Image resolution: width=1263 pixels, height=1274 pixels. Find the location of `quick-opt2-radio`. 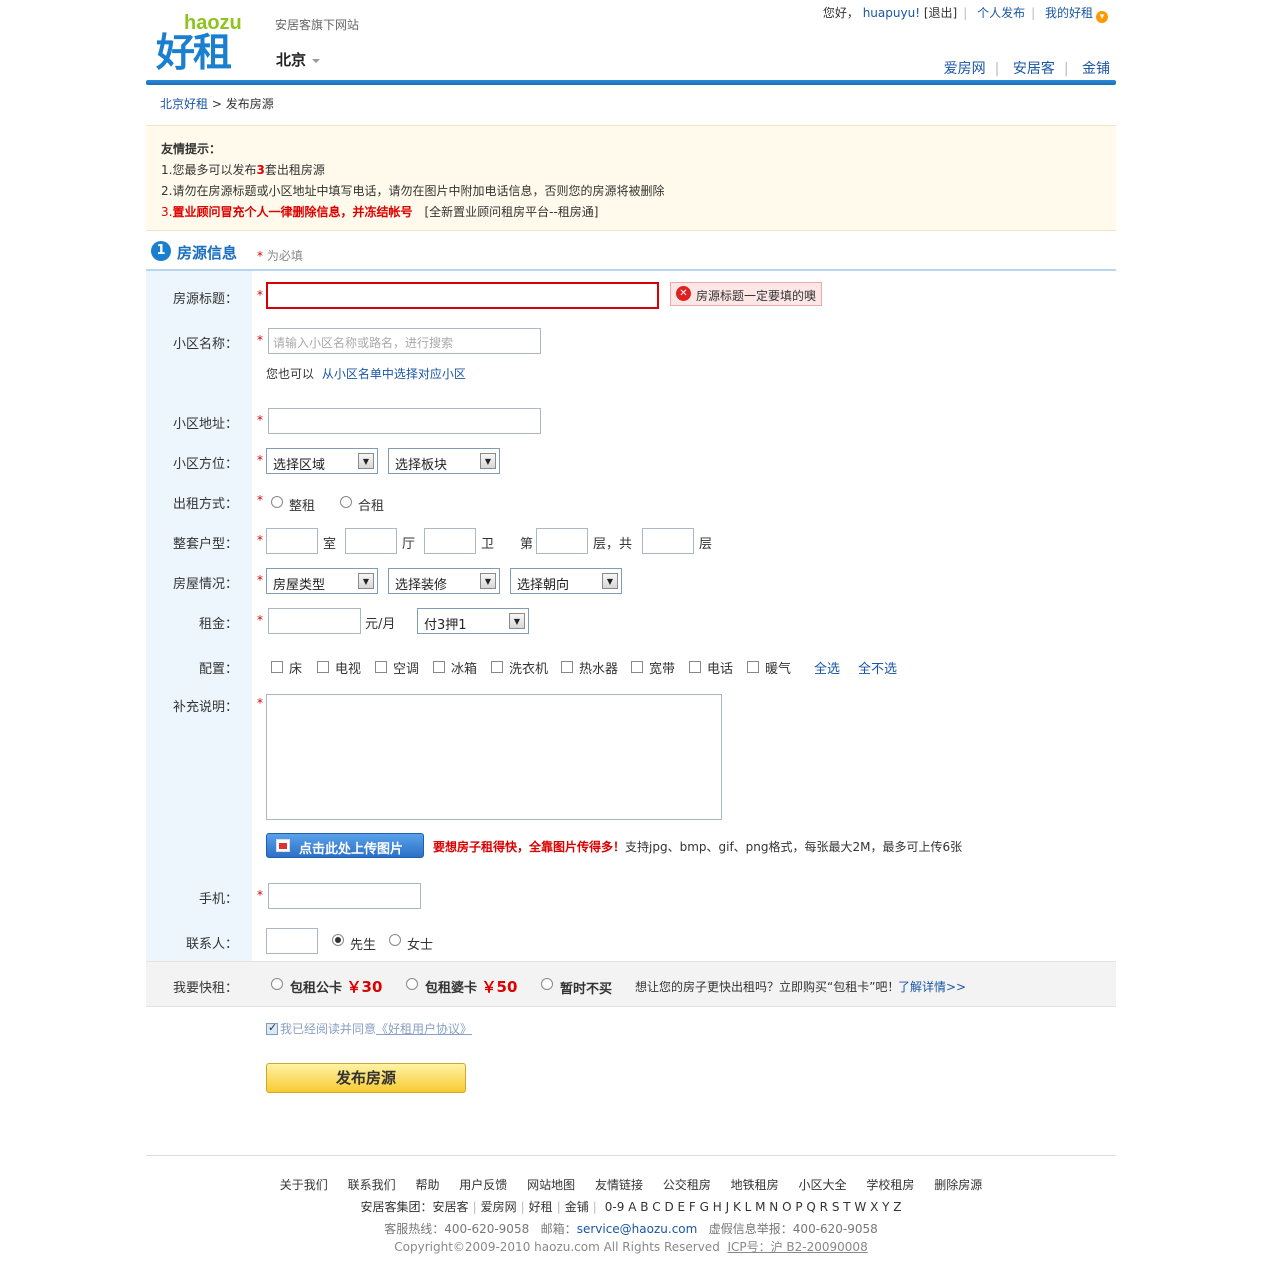

quick-opt2-radio is located at coordinates (412, 984).